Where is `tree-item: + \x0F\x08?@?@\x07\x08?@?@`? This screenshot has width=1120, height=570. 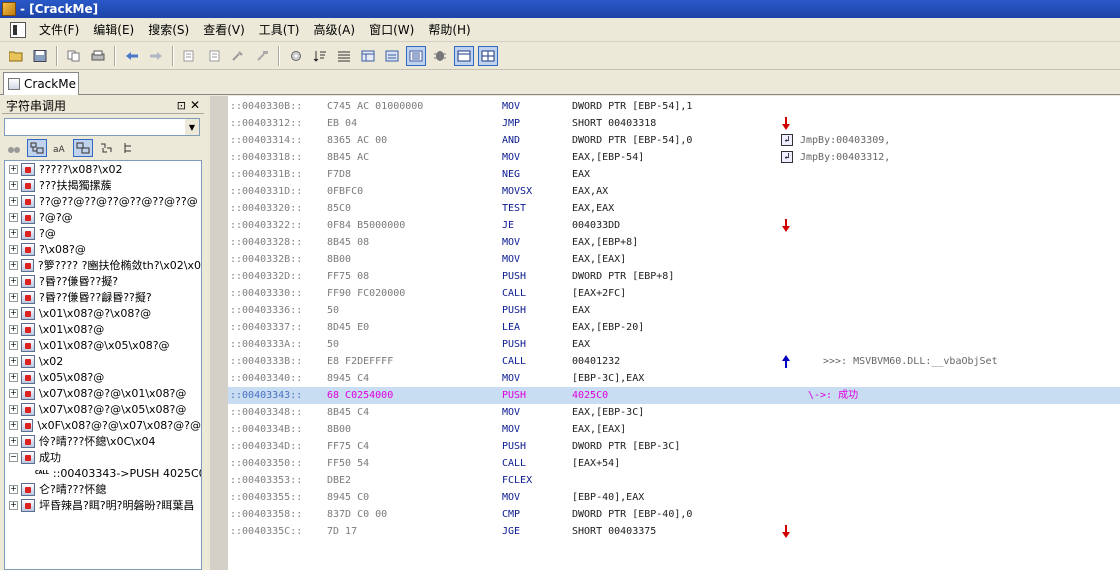
tree-item: + \x0F\x08?@?@\x07\x08?@?@ is located at coordinates (103, 425).